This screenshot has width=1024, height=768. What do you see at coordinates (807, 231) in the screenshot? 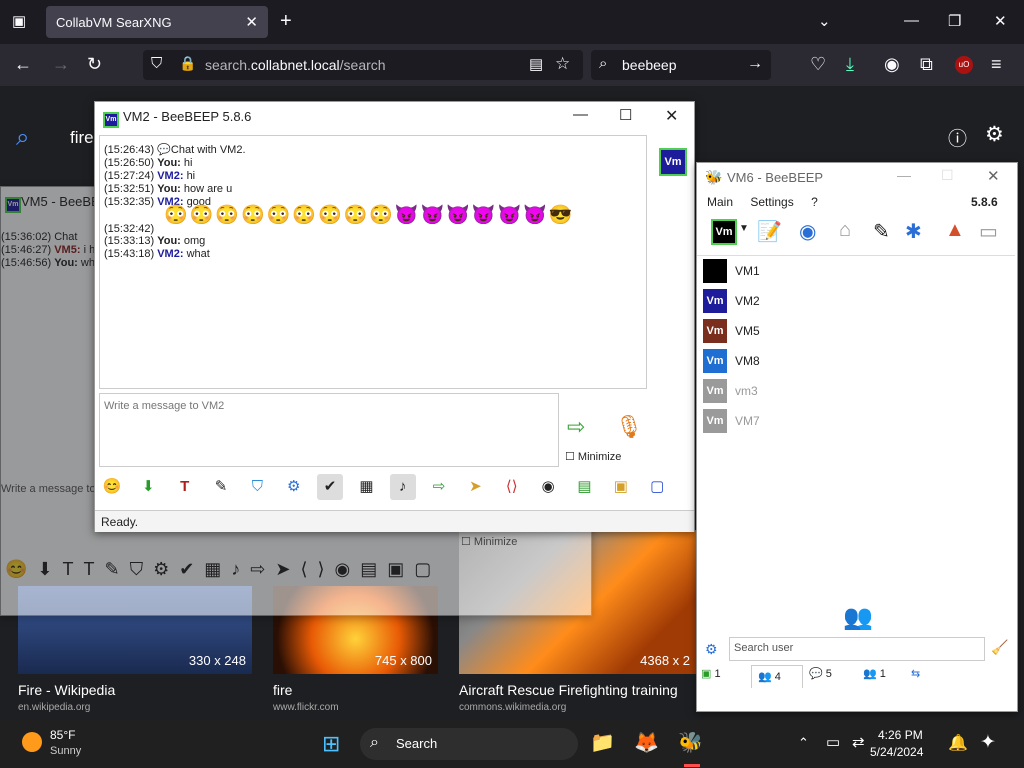
I see `network-icon: ◉` at bounding box center [807, 231].